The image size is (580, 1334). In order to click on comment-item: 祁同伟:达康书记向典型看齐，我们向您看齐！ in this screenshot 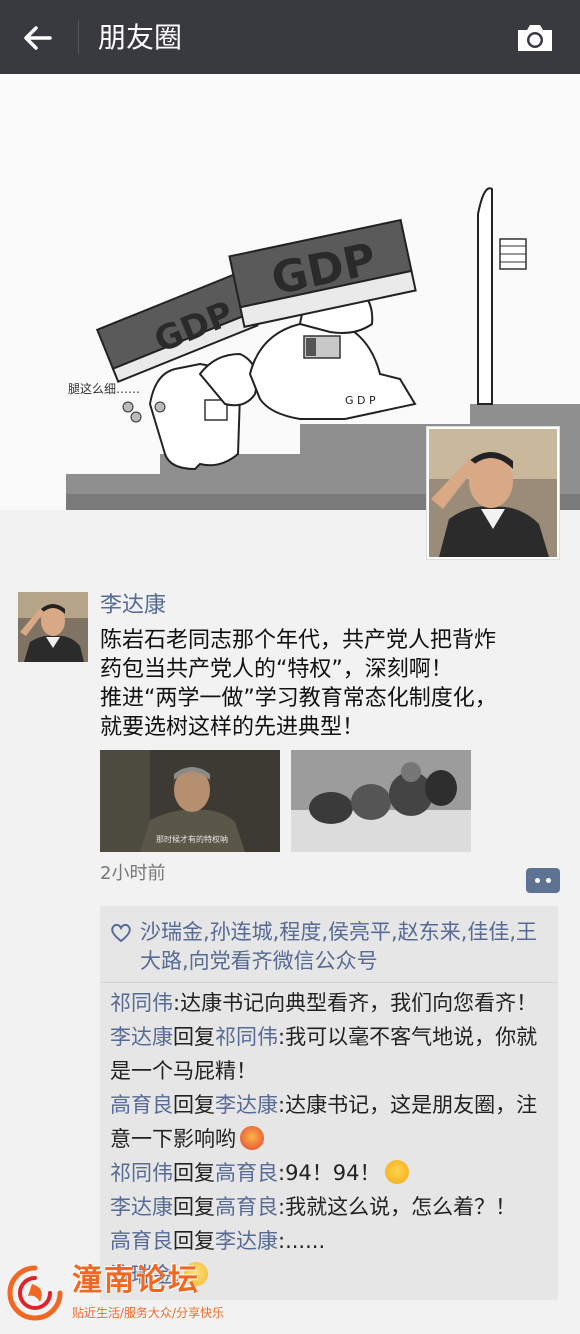, I will do `click(332, 1003)`.